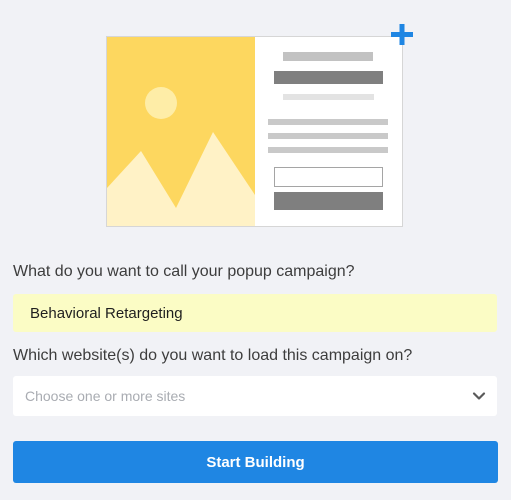  I want to click on preview-heading-bar, so click(328, 77).